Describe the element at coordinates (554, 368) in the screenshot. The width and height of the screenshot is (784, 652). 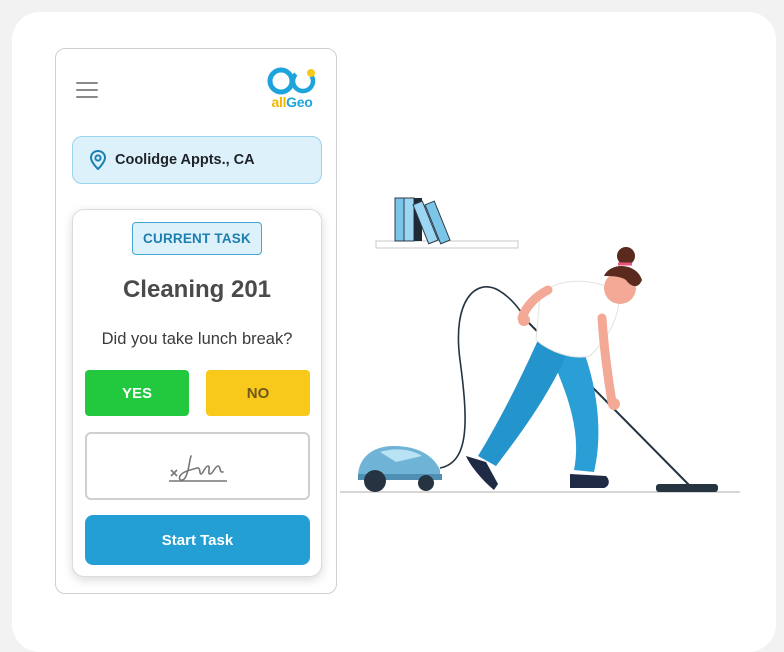
I see `woman-figure` at that location.